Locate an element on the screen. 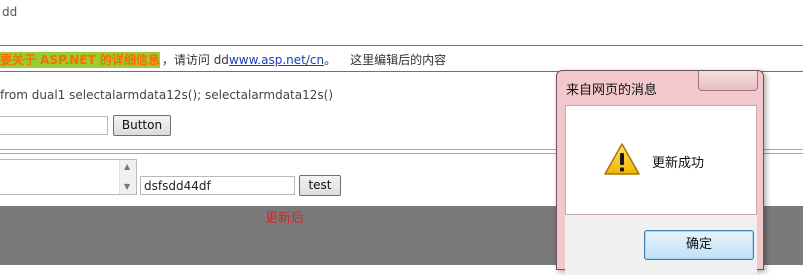 The image size is (803, 275). ok-button: 确定 is located at coordinates (699, 245).